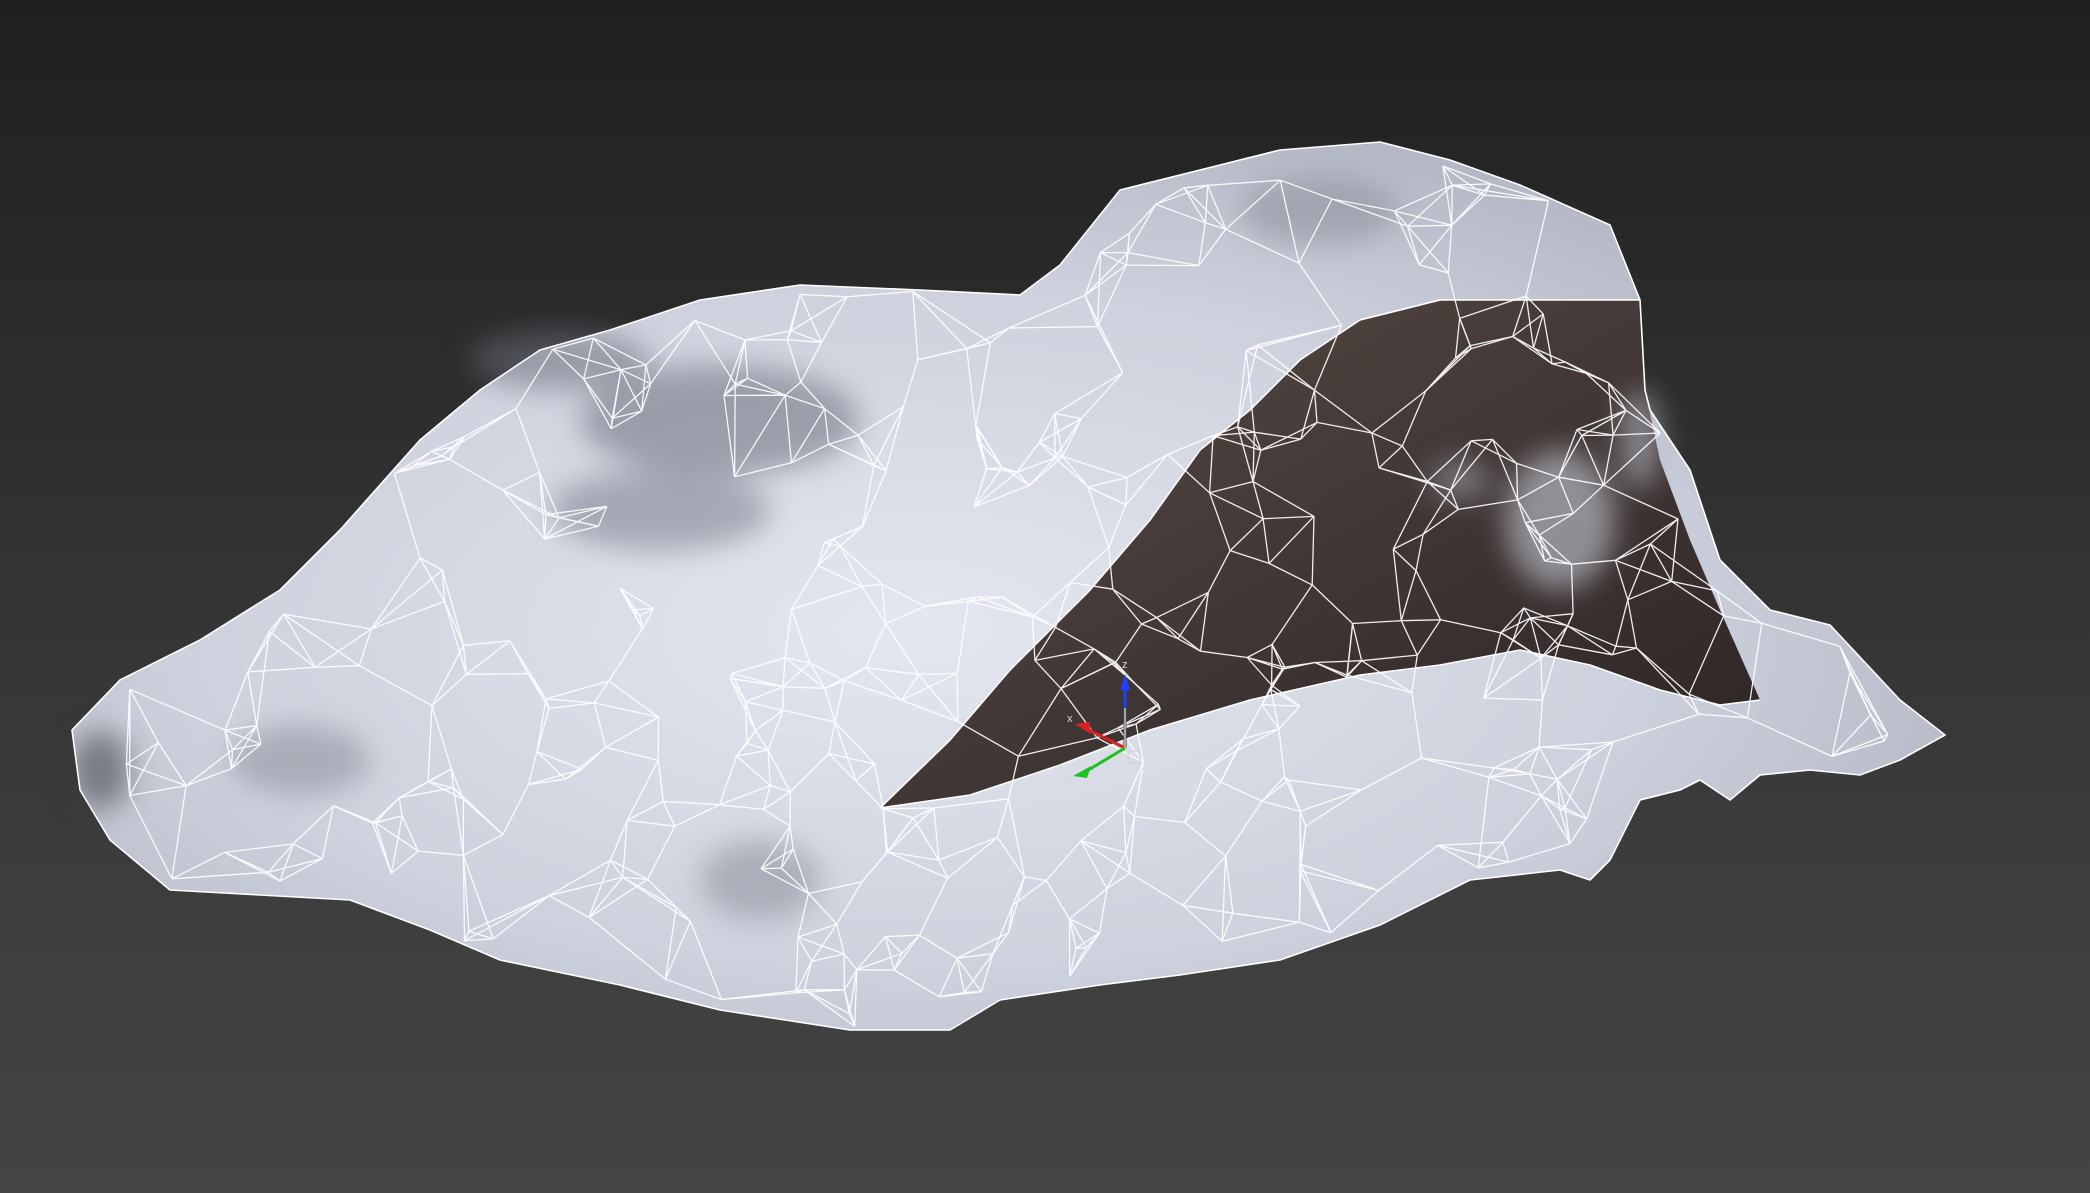 The height and width of the screenshot is (1193, 2090). I want to click on gizmo-z-label: z, so click(1125, 665).